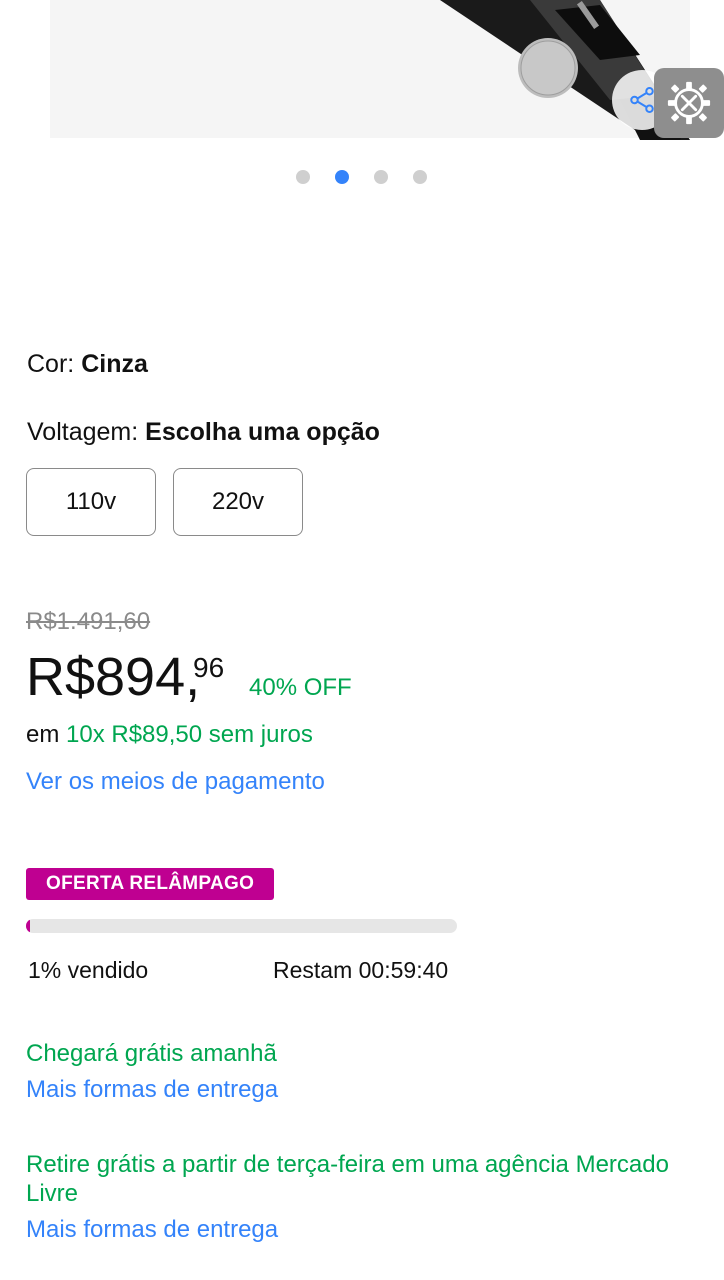 The height and width of the screenshot is (1280, 724). Describe the element at coordinates (209, 667) in the screenshot. I see `current-price-cents: 96` at that location.